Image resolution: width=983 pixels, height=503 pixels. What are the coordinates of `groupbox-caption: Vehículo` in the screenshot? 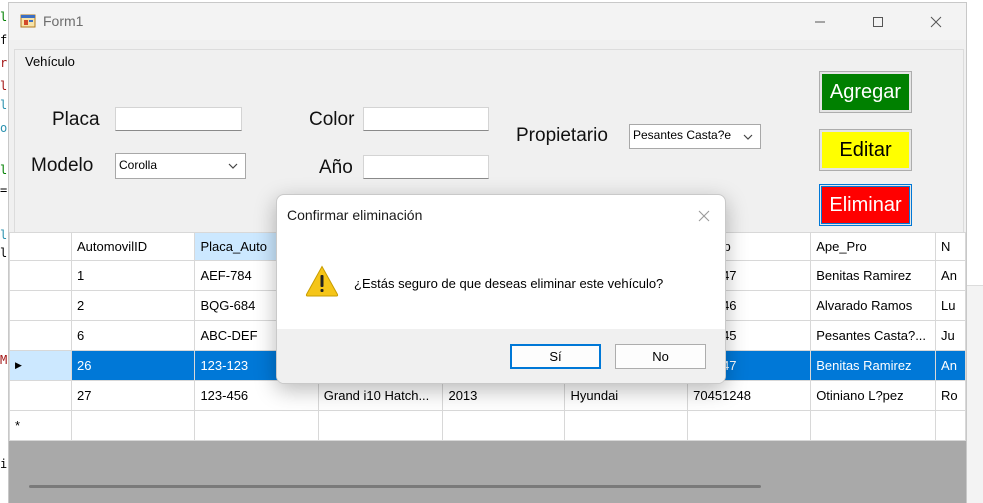 It's located at (50, 61).